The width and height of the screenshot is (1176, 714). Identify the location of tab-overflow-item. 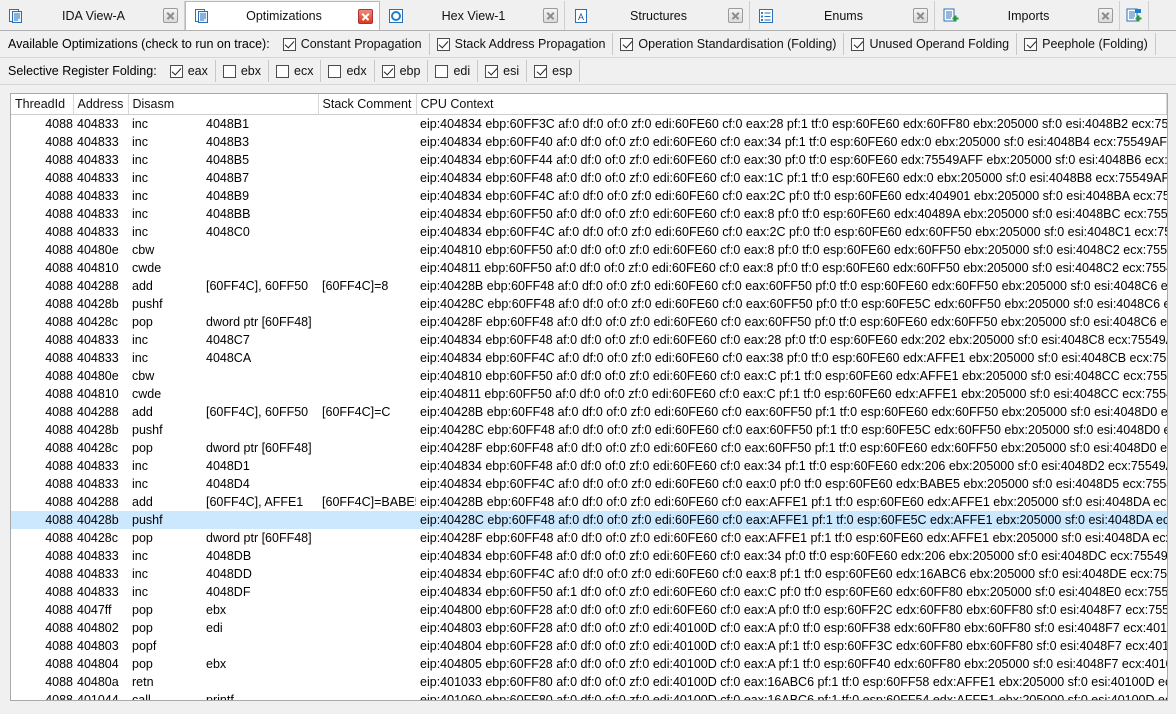
(1134, 15).